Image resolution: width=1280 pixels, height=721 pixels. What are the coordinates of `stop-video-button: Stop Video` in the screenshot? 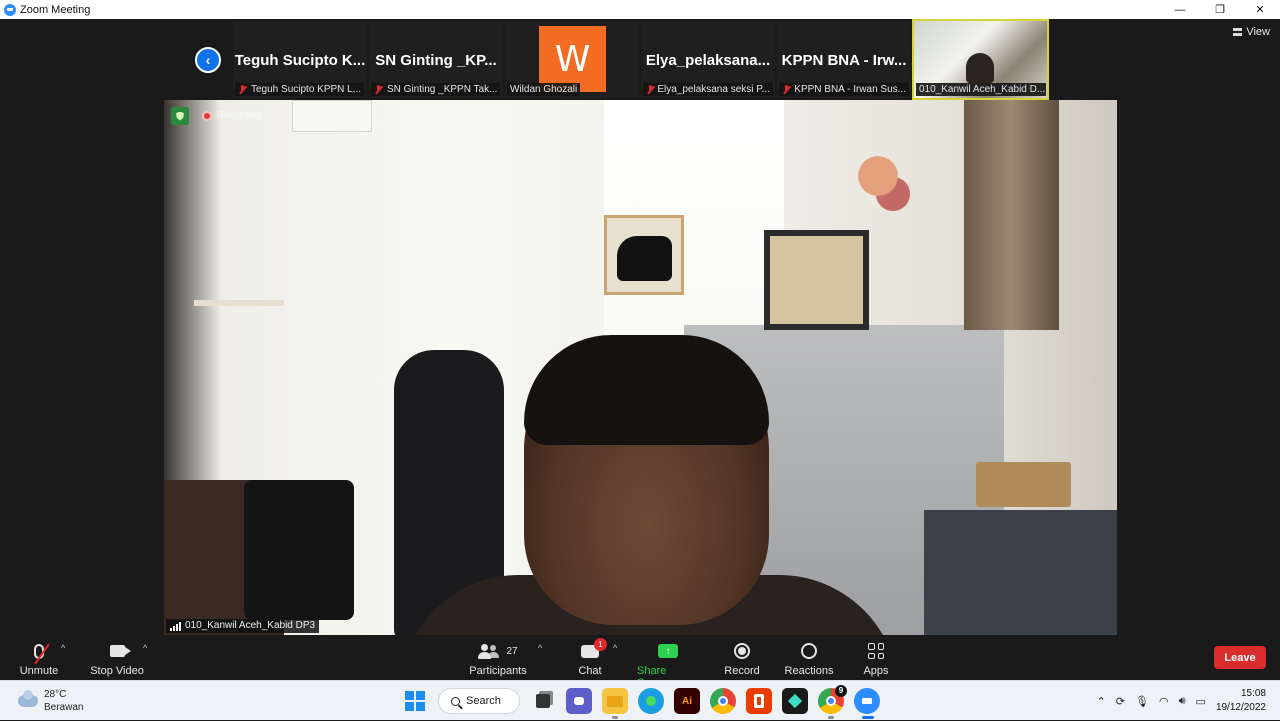 It's located at (117, 659).